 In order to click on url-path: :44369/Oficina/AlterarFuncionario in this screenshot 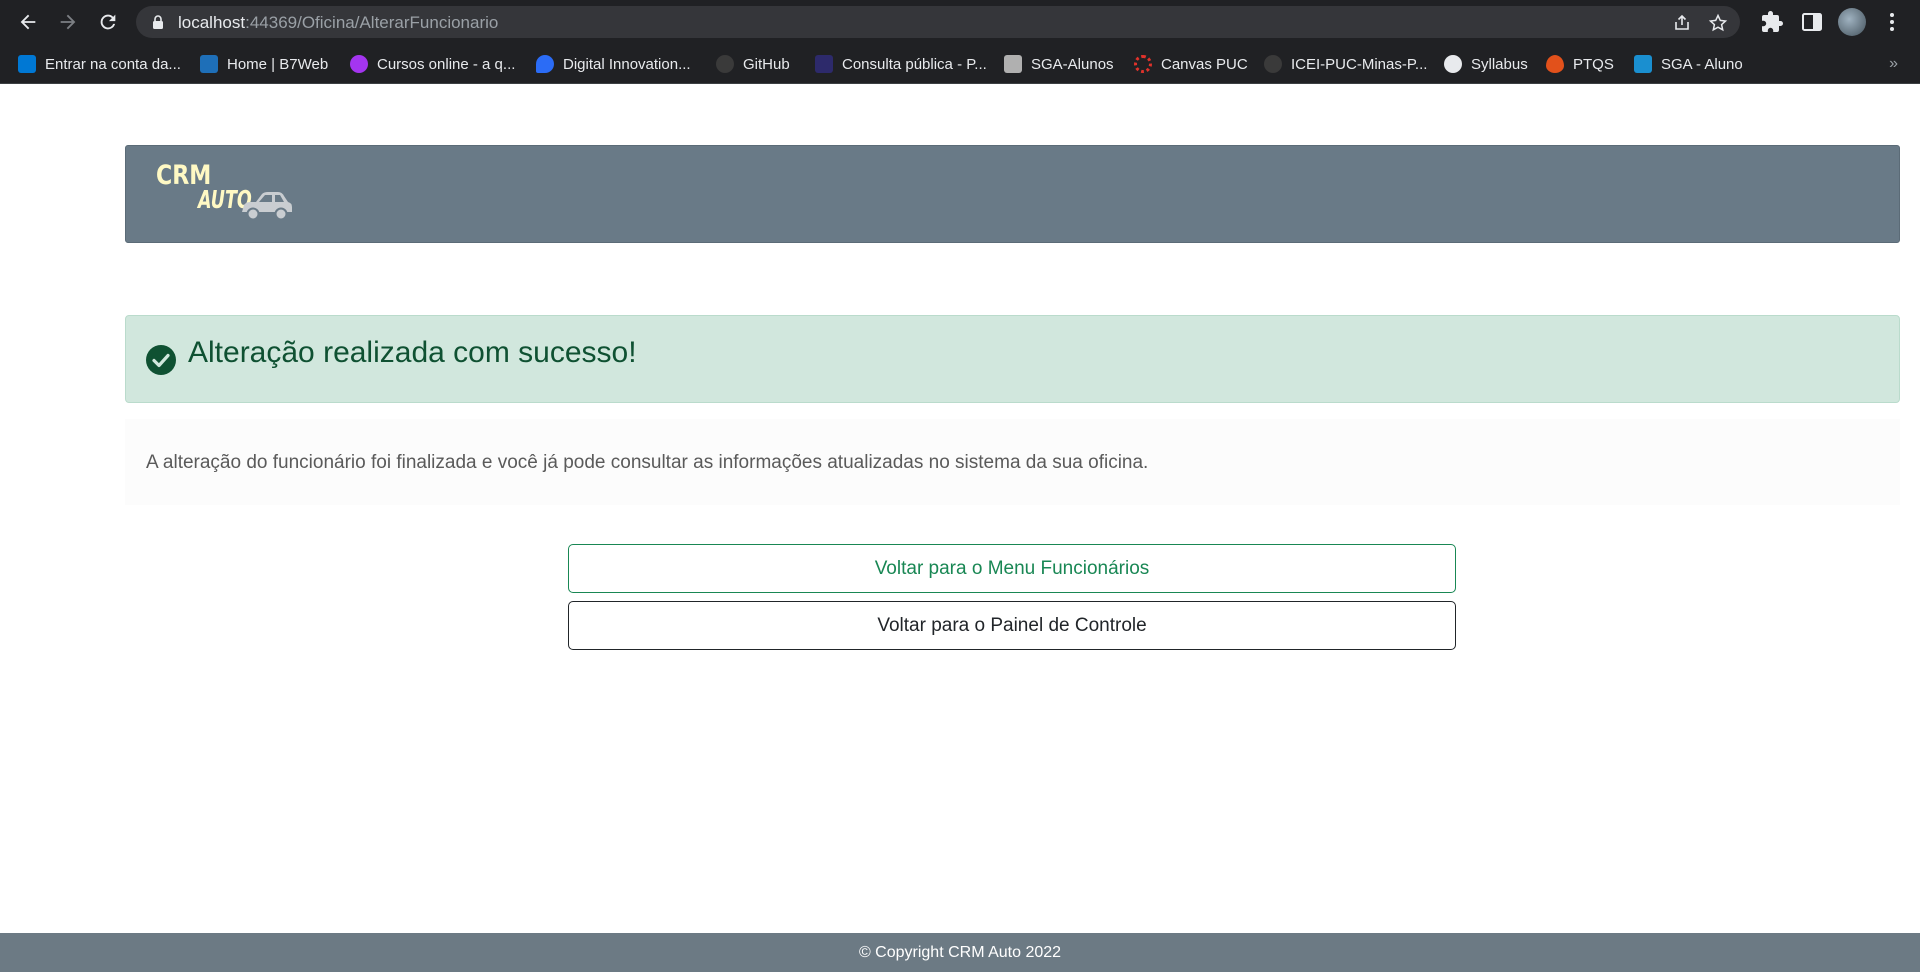, I will do `click(372, 22)`.